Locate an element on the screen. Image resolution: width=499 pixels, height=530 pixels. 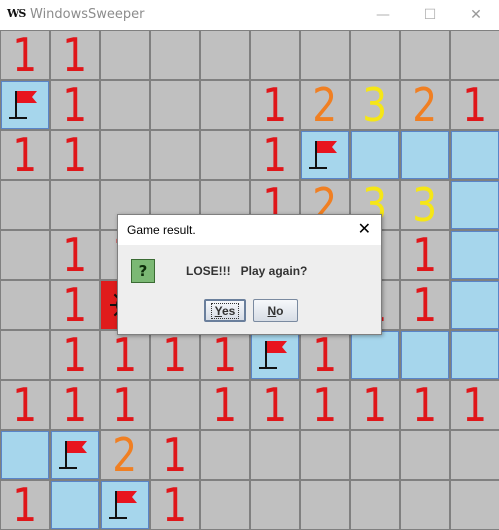
dialog-close-icon: ✕ is located at coordinates (364, 229).